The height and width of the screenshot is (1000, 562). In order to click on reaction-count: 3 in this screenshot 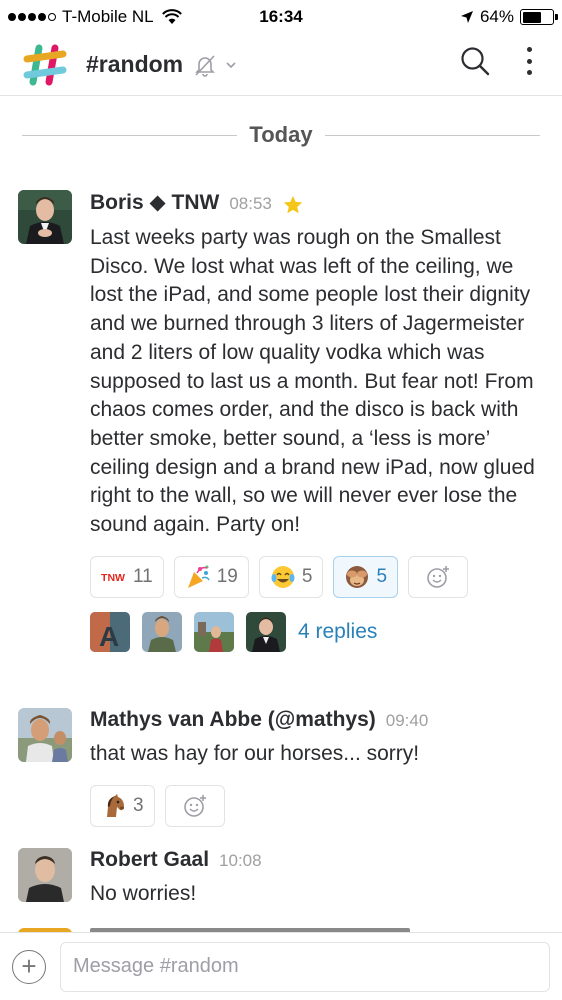, I will do `click(138, 805)`.